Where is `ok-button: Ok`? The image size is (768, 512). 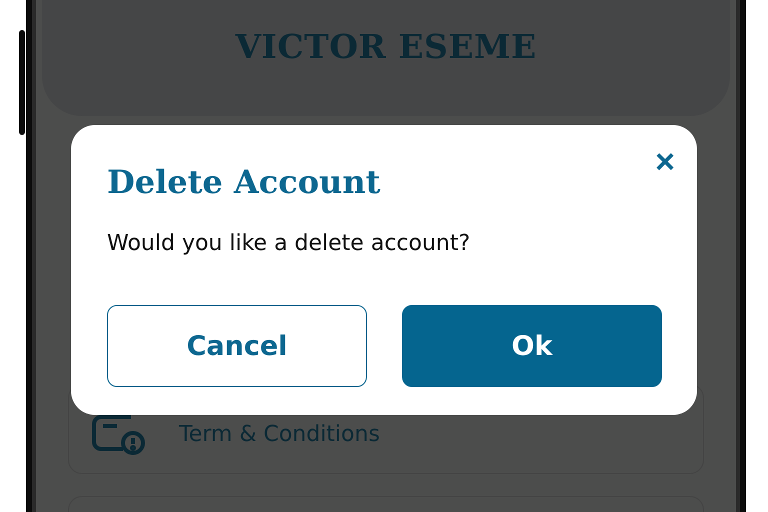
ok-button: Ok is located at coordinates (532, 346).